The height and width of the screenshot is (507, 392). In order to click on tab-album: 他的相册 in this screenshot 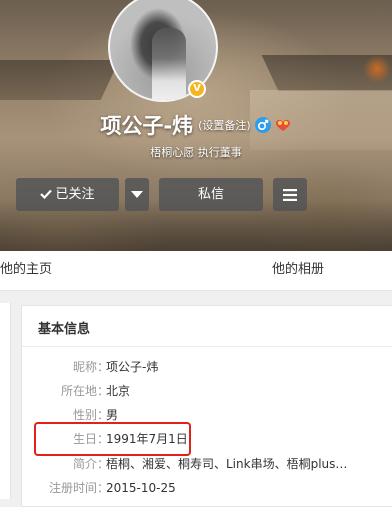, I will do `click(298, 270)`.